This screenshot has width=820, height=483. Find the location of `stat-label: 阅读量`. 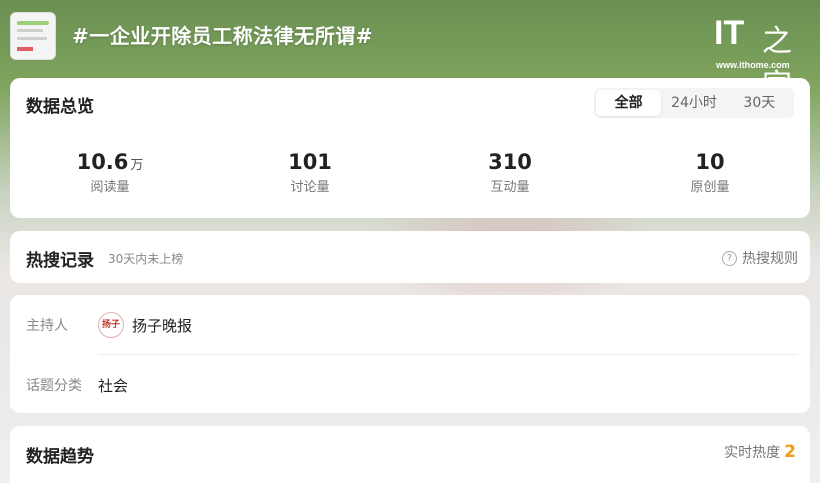

stat-label: 阅读量 is located at coordinates (110, 187).